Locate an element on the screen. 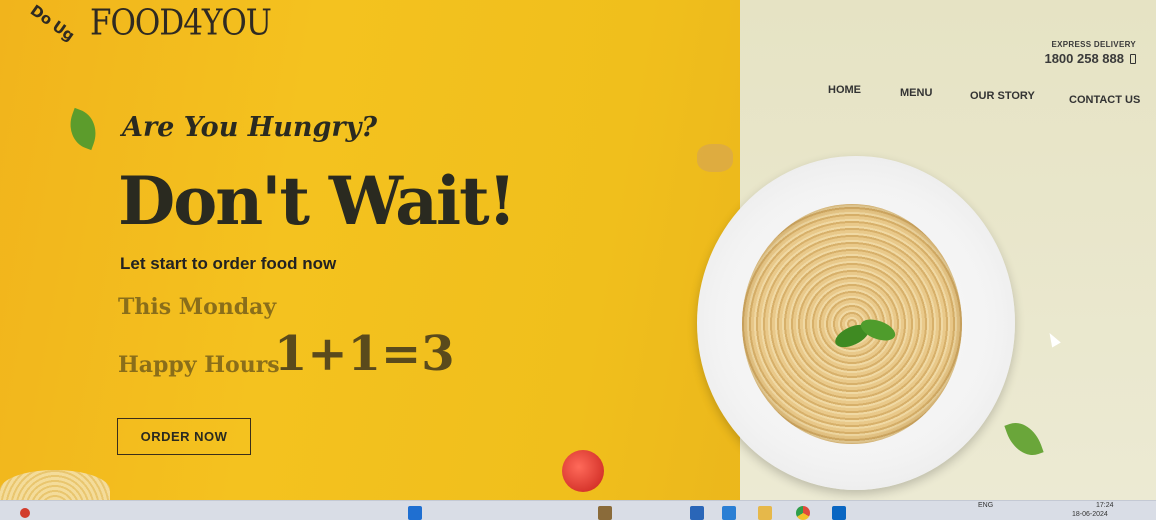  nav-home: HOME is located at coordinates (844, 90).